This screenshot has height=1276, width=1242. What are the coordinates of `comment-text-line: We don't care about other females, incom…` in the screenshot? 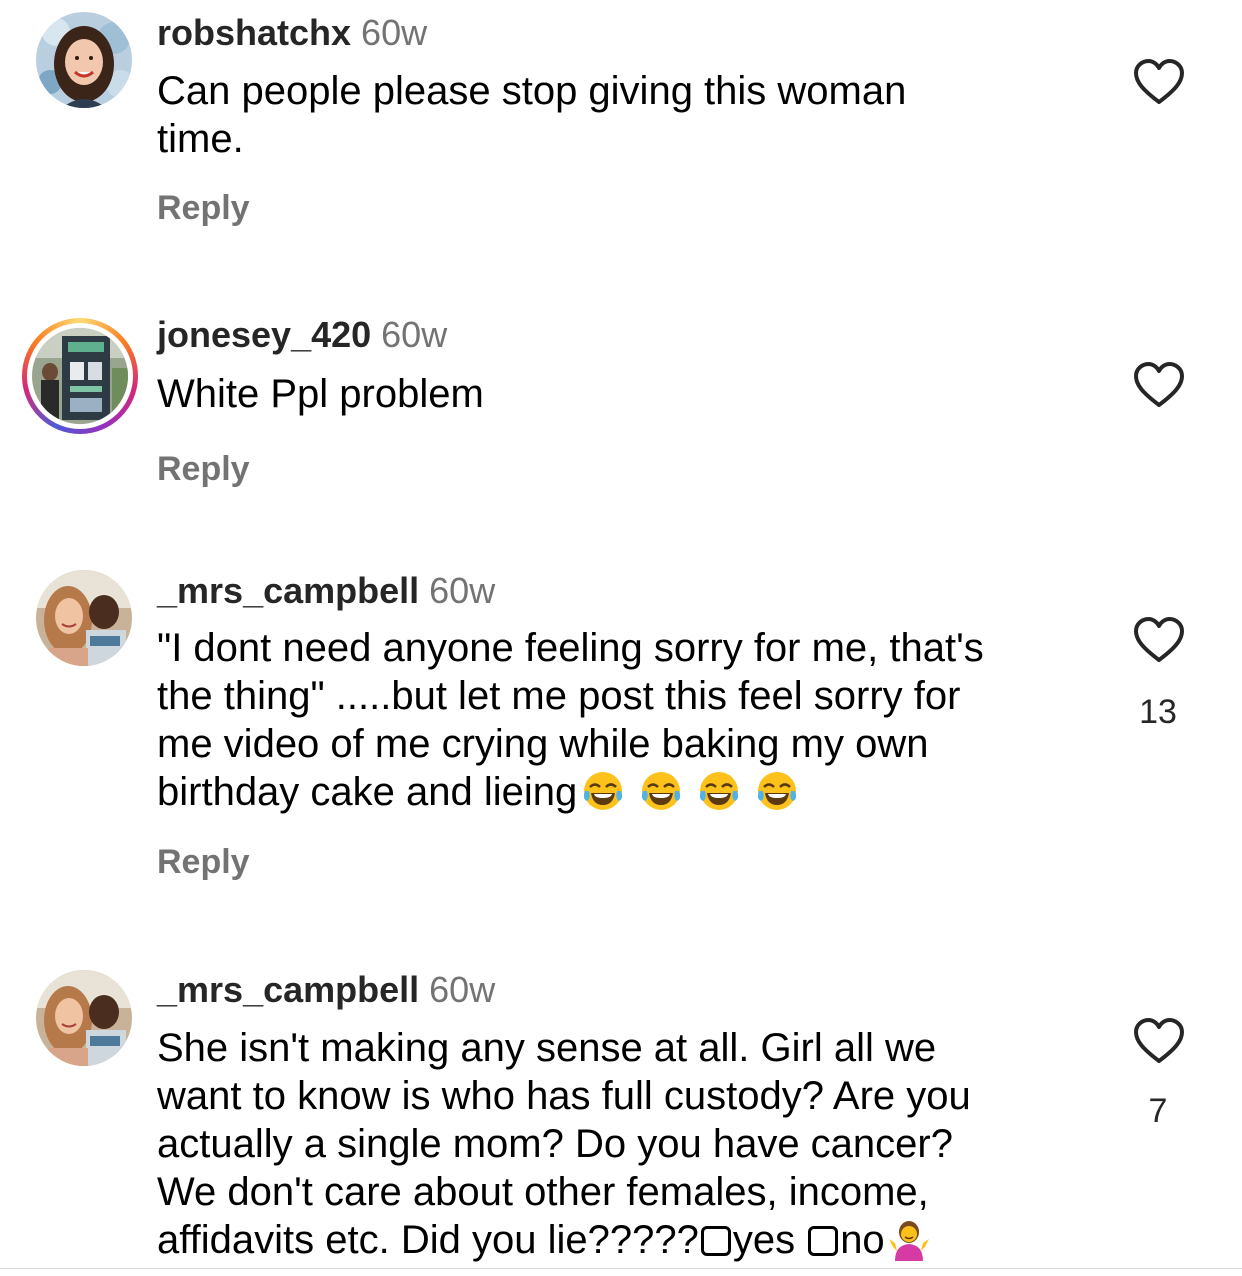 It's located at (543, 1192).